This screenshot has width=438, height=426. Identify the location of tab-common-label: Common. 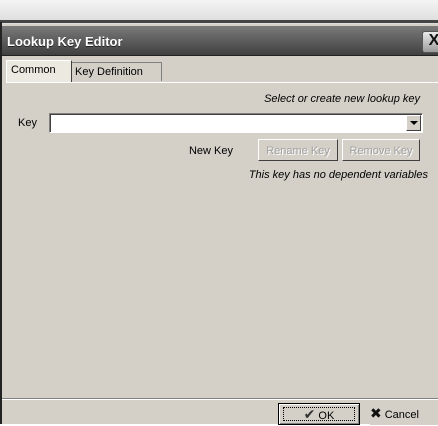
(33, 70).